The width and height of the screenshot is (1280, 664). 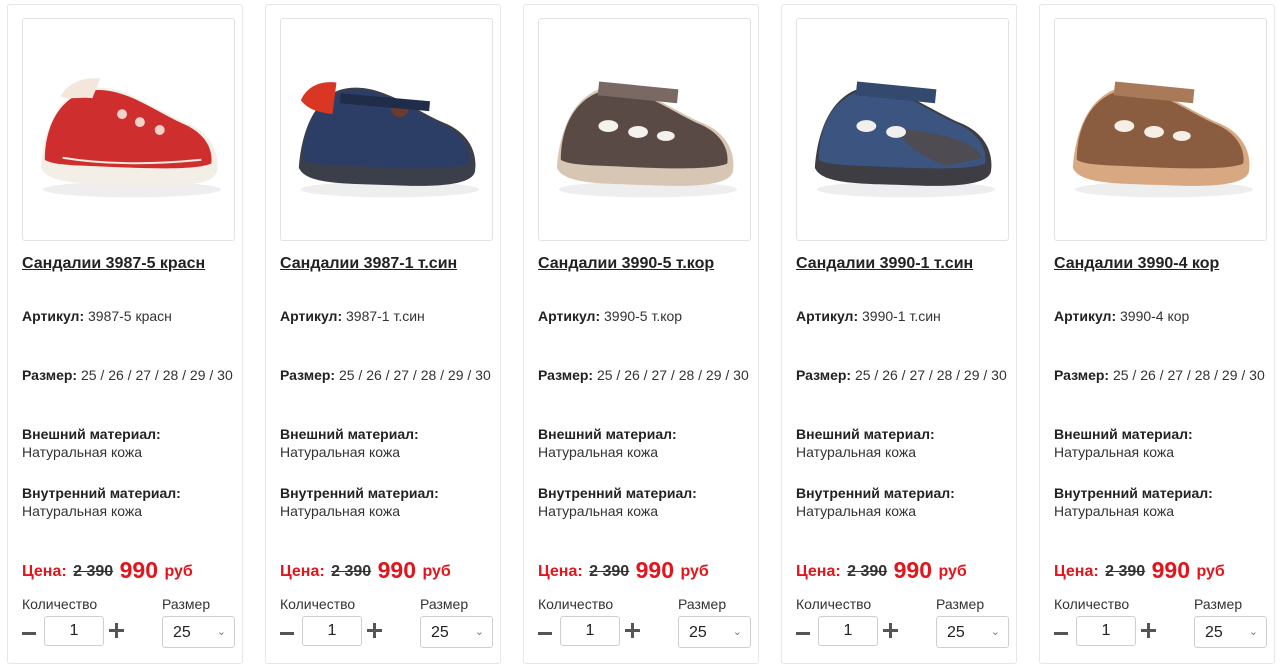 I want to click on product-article: Артикул: 3990-1 т.син, so click(x=902, y=316).